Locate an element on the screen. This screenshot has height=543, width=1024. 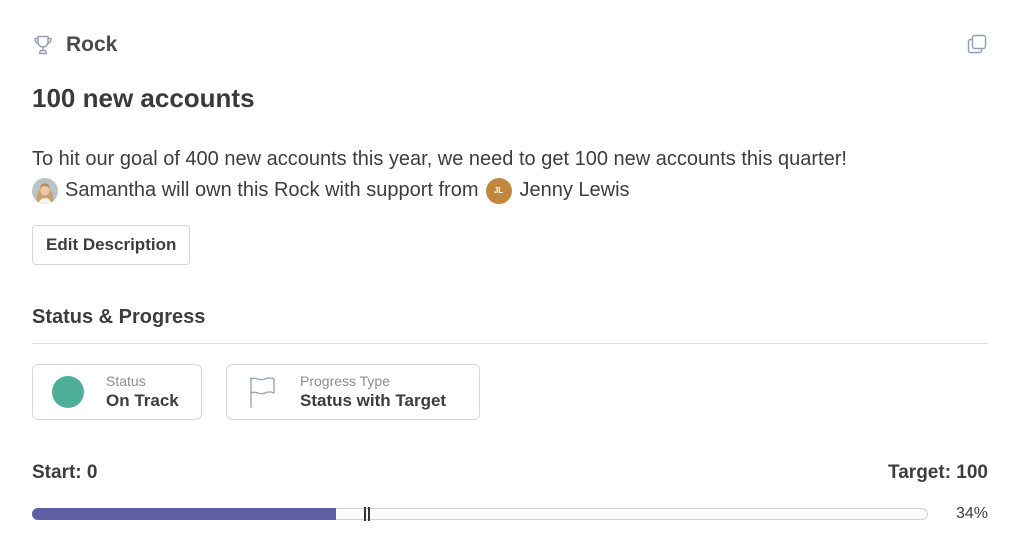
section-divider is located at coordinates (510, 343).